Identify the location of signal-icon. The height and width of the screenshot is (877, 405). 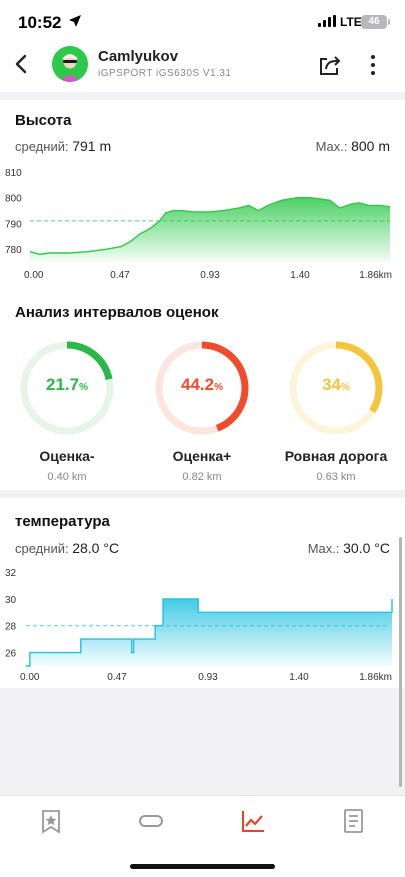
(327, 21).